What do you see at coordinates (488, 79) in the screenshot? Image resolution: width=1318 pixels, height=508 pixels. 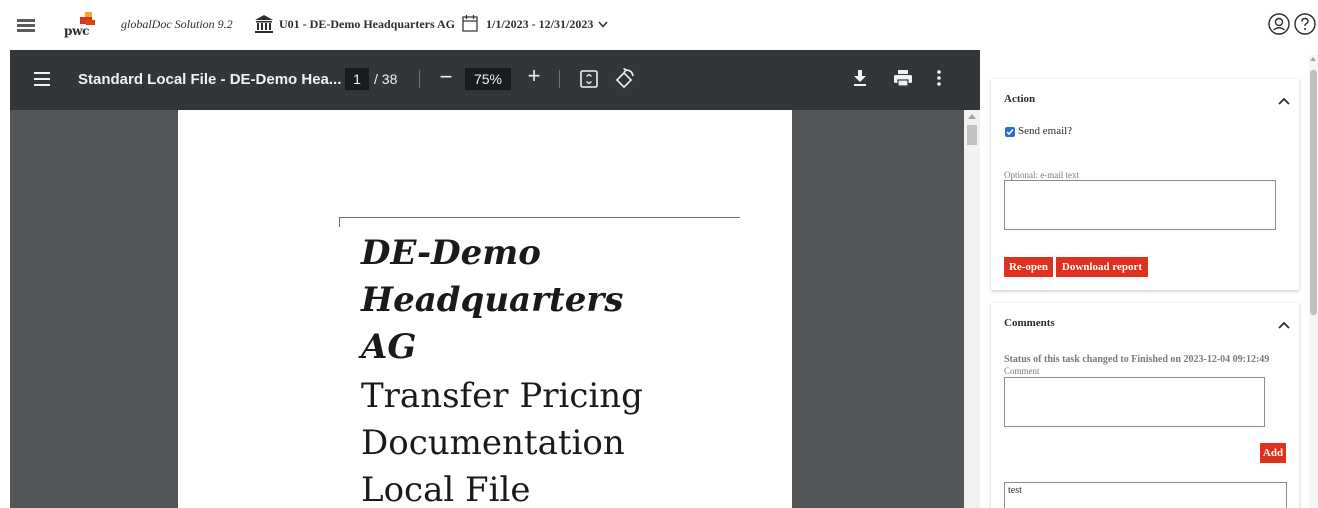 I see `zoom-input: 75%` at bounding box center [488, 79].